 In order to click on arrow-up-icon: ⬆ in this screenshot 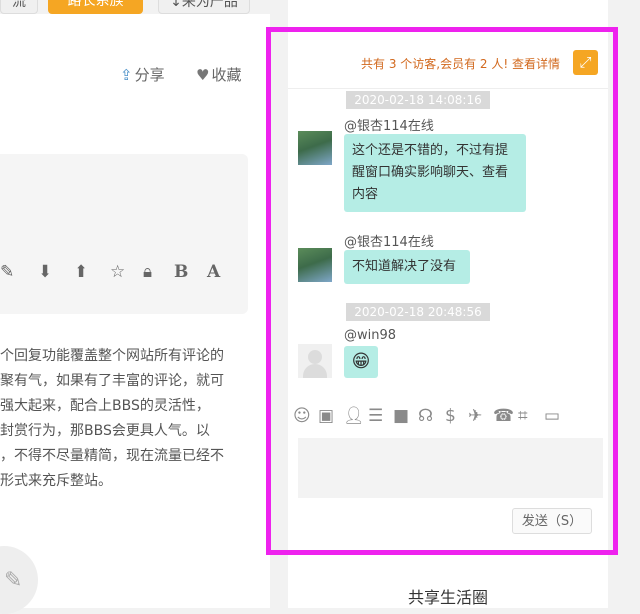, I will do `click(81, 272)`.